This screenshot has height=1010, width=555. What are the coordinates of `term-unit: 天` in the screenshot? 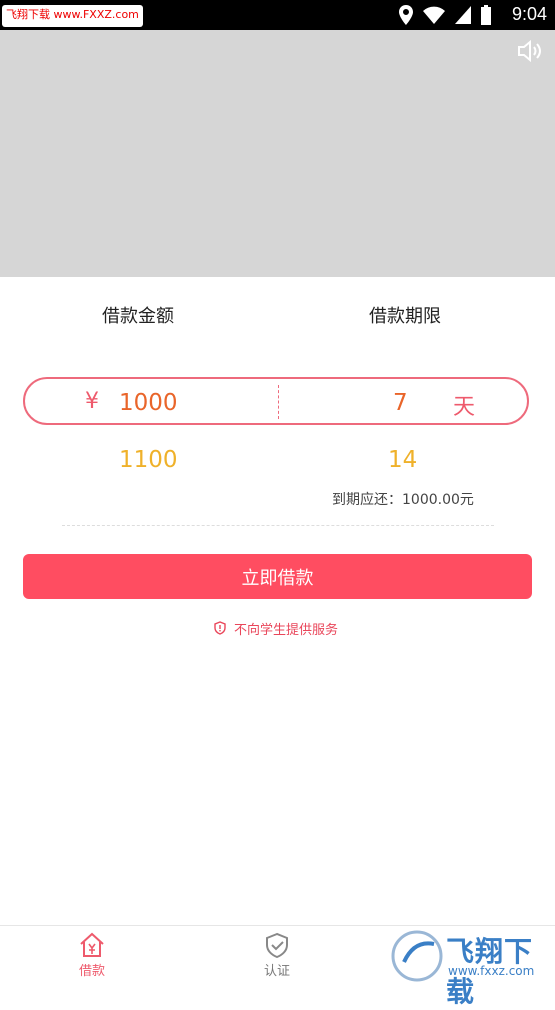 It's located at (464, 407).